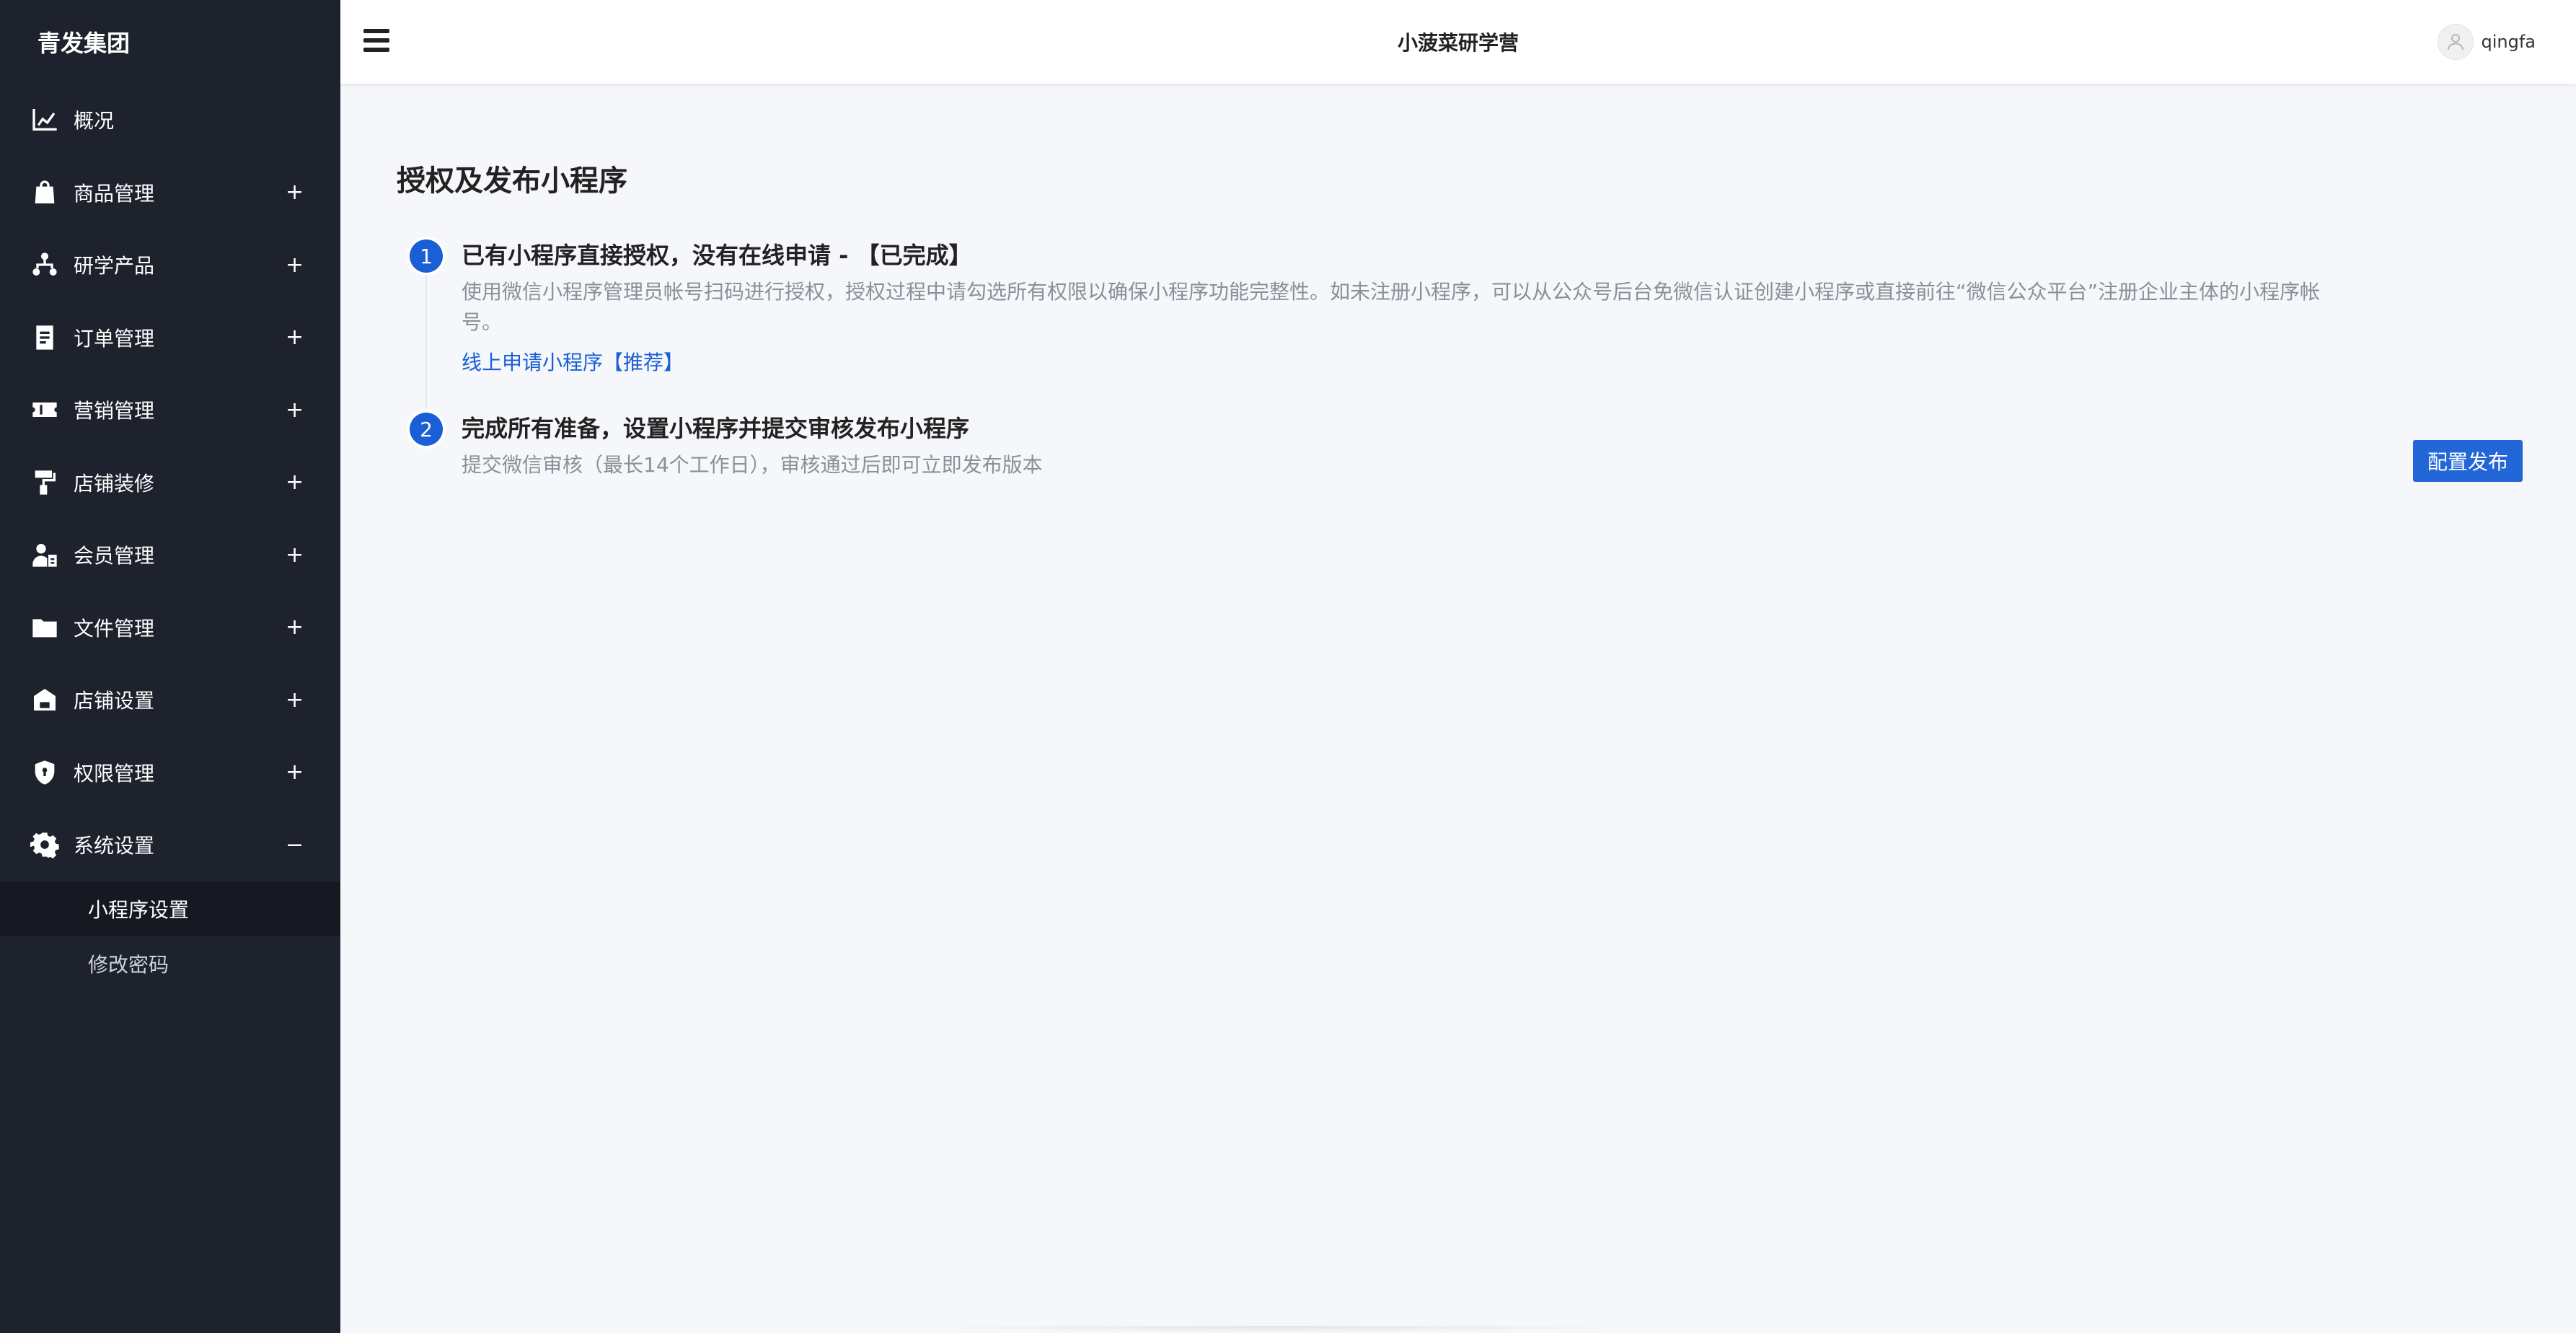 The height and width of the screenshot is (1333, 2576). I want to click on sidebar-item-decoration: 店铺装修 +, so click(170, 483).